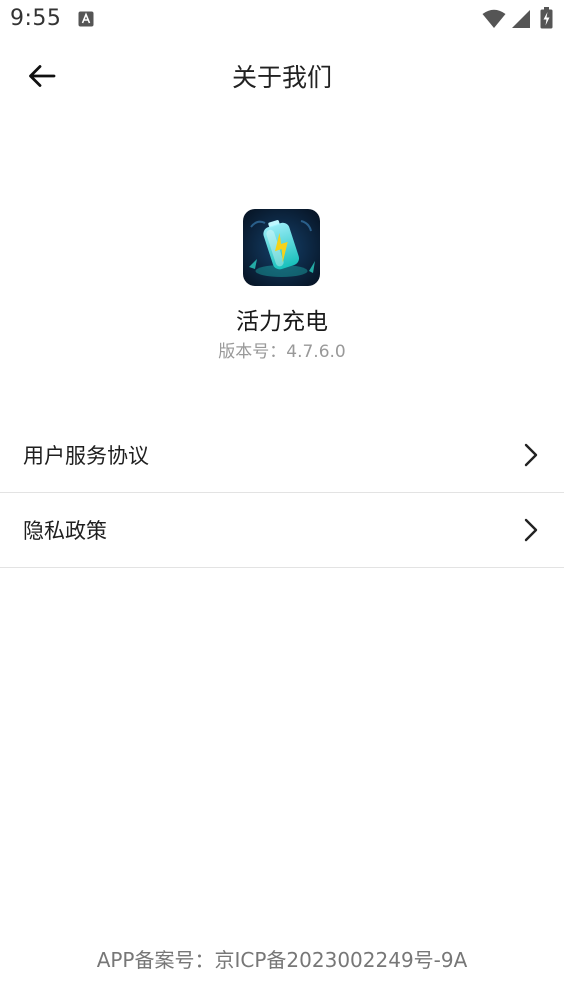 The width and height of the screenshot is (564, 1004). I want to click on battery-charging-app-icon, so click(281, 247).